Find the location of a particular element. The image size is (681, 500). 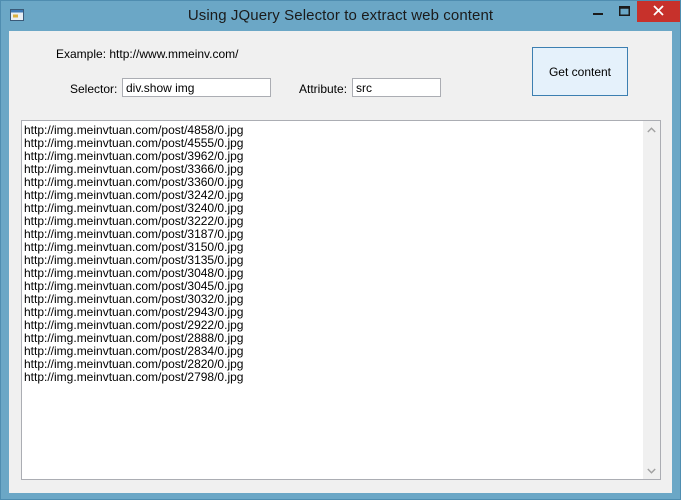

close-icon is located at coordinates (658, 11).